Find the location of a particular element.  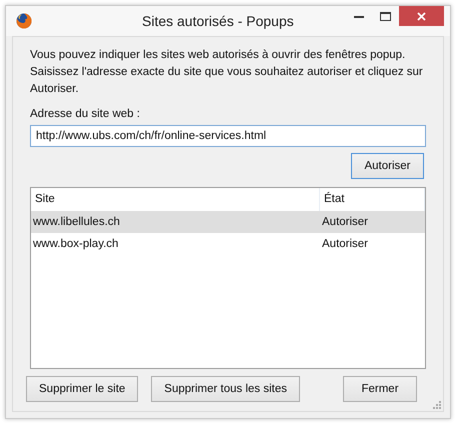

close-dialog-button: Fermer is located at coordinates (380, 389).